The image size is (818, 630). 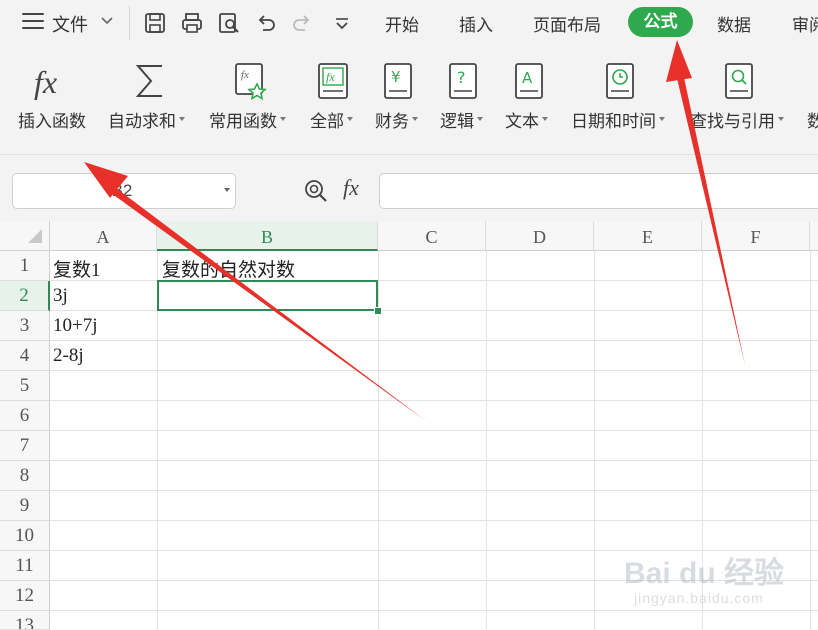 I want to click on select-all-triangle-icon, so click(x=35, y=236).